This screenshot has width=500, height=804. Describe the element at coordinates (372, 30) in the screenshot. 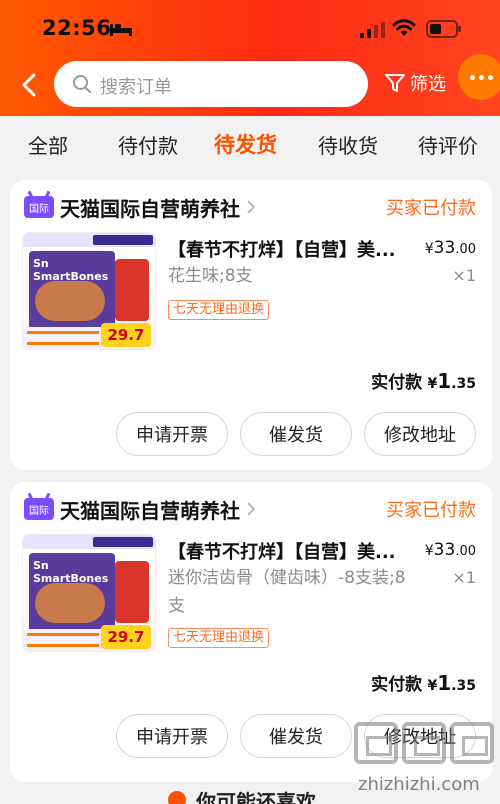

I see `cellular-signal-icon` at that location.